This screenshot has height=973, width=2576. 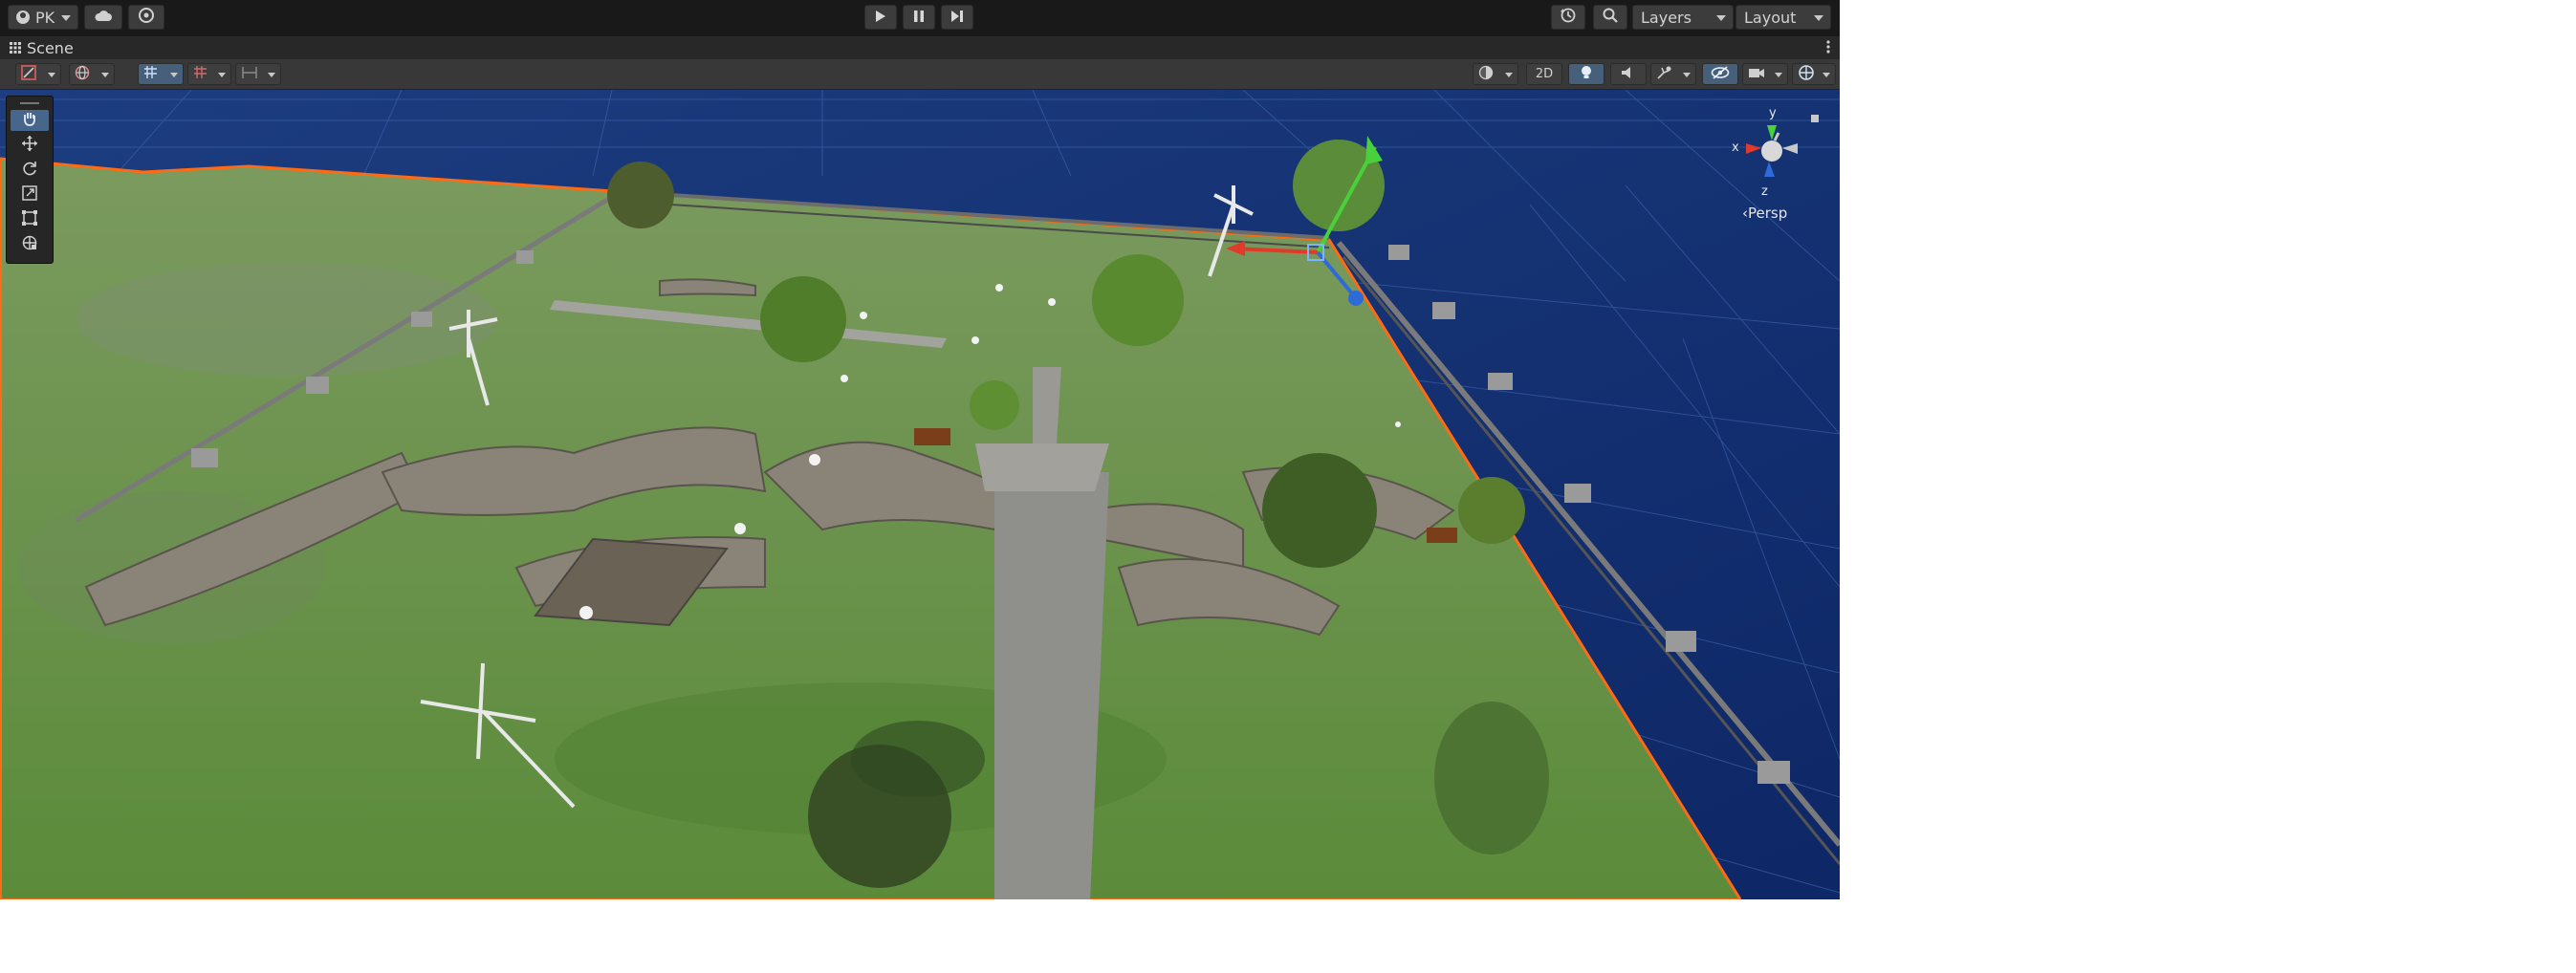 I want to click on rotate-icon, so click(x=29, y=170).